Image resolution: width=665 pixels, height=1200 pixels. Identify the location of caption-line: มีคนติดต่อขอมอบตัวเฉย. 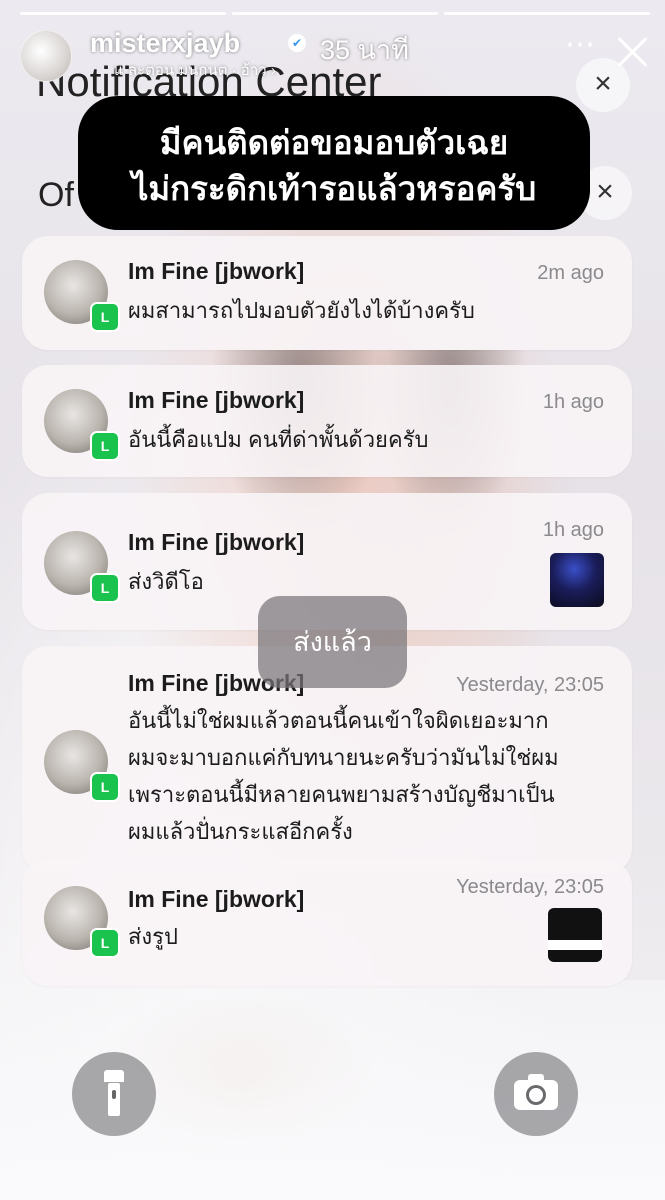
(334, 142).